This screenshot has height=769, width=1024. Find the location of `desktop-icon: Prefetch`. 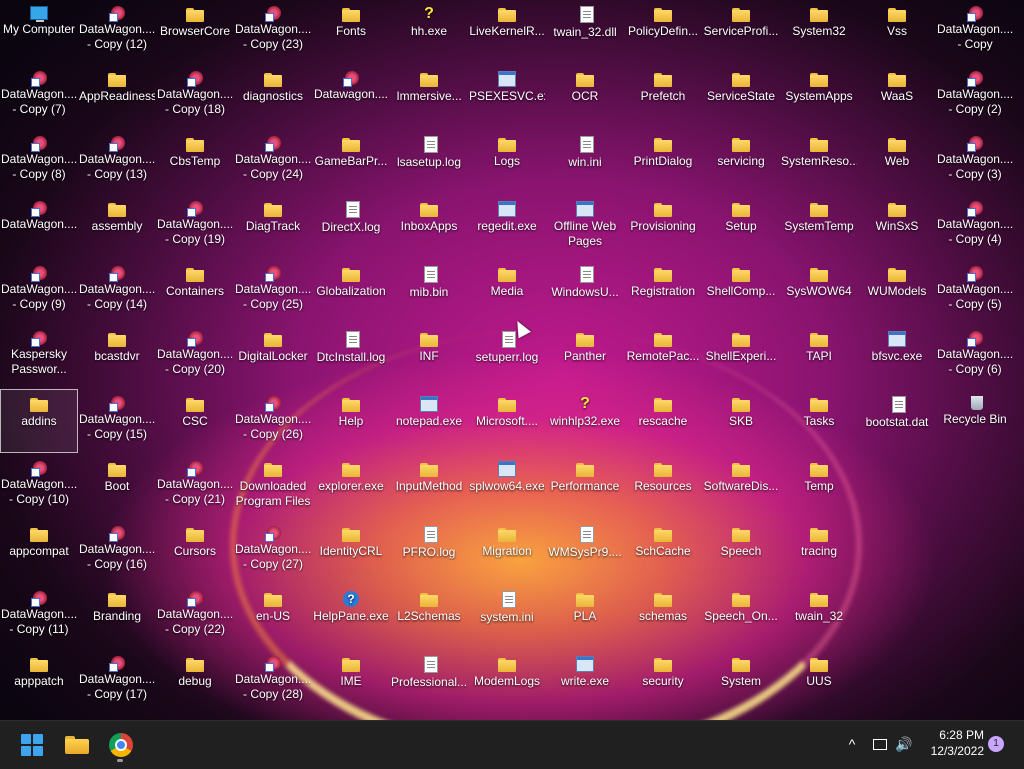

desktop-icon: Prefetch is located at coordinates (663, 96).